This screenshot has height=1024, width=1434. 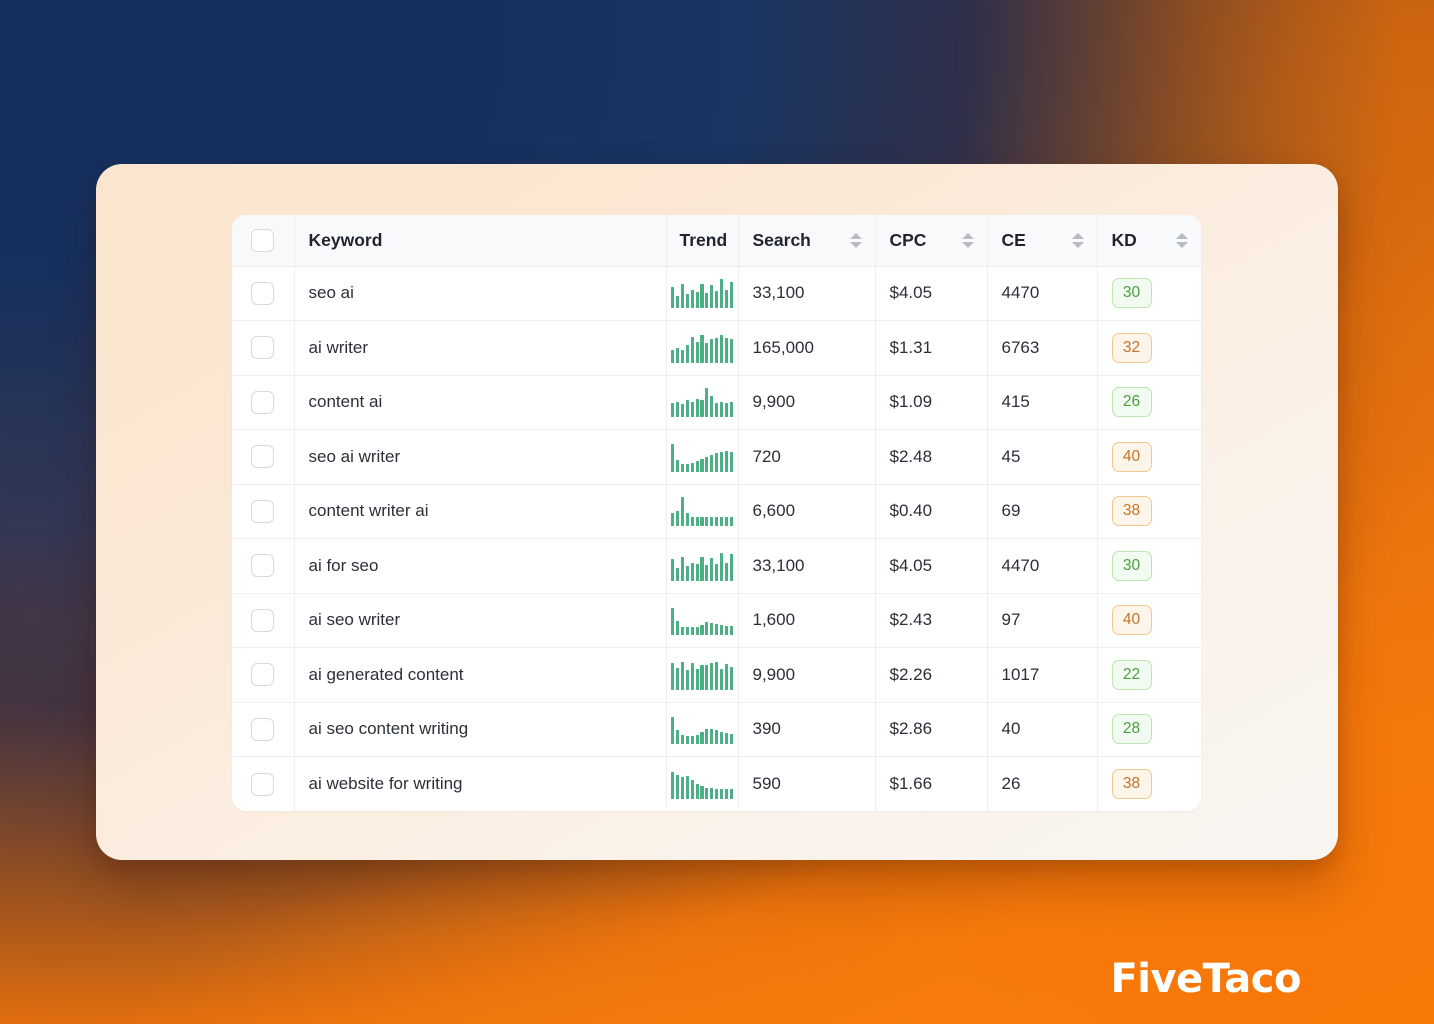 What do you see at coordinates (1149, 293) in the screenshot?
I see `cell-kd: 30` at bounding box center [1149, 293].